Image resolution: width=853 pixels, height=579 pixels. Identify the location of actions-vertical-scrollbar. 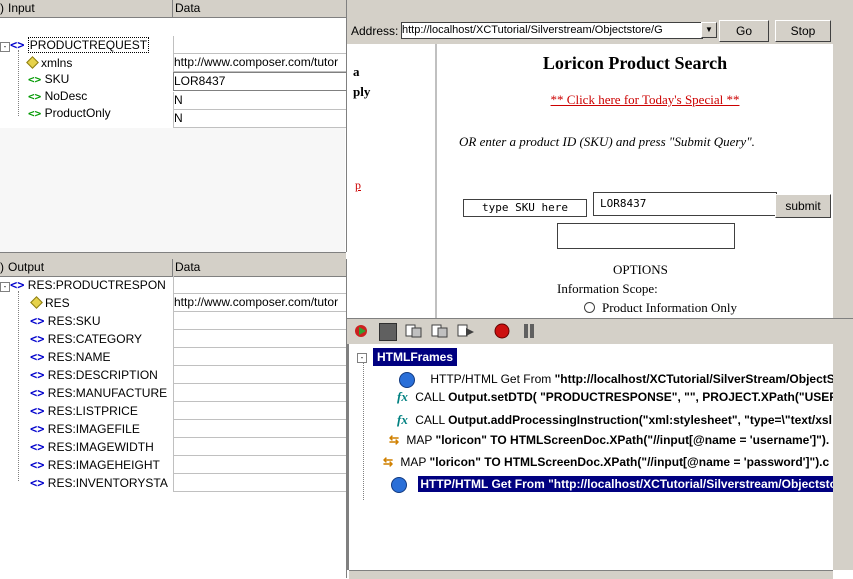
(843, 457).